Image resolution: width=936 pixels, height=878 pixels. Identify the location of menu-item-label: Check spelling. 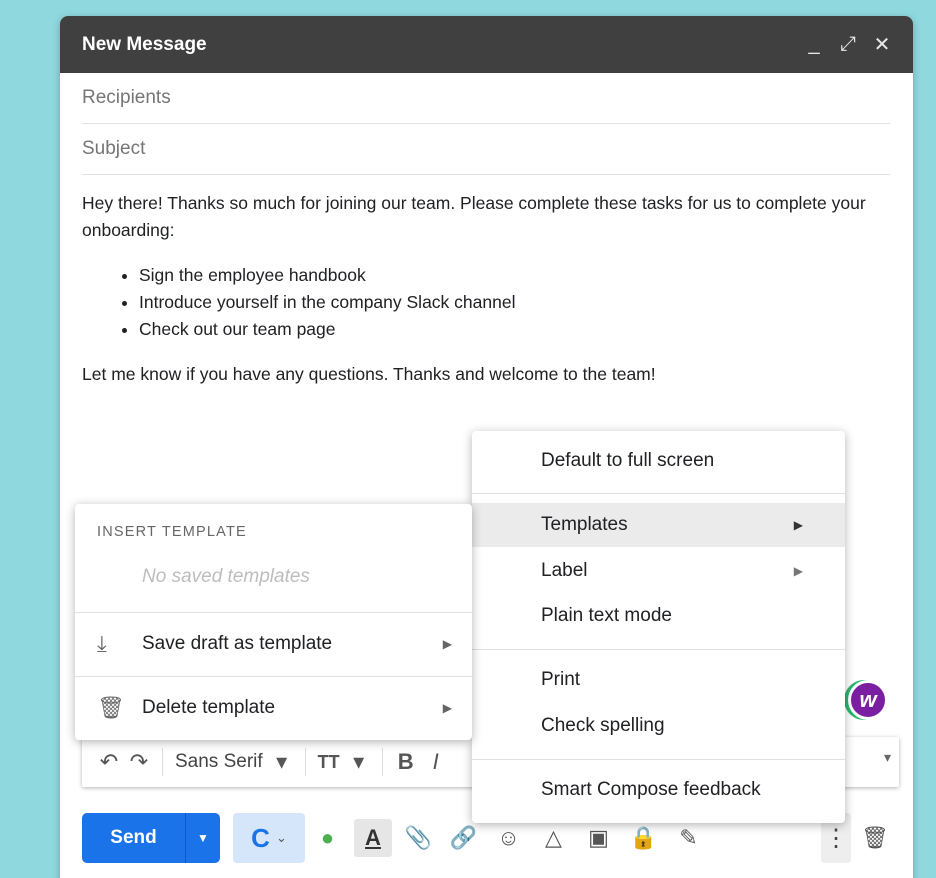
(603, 725).